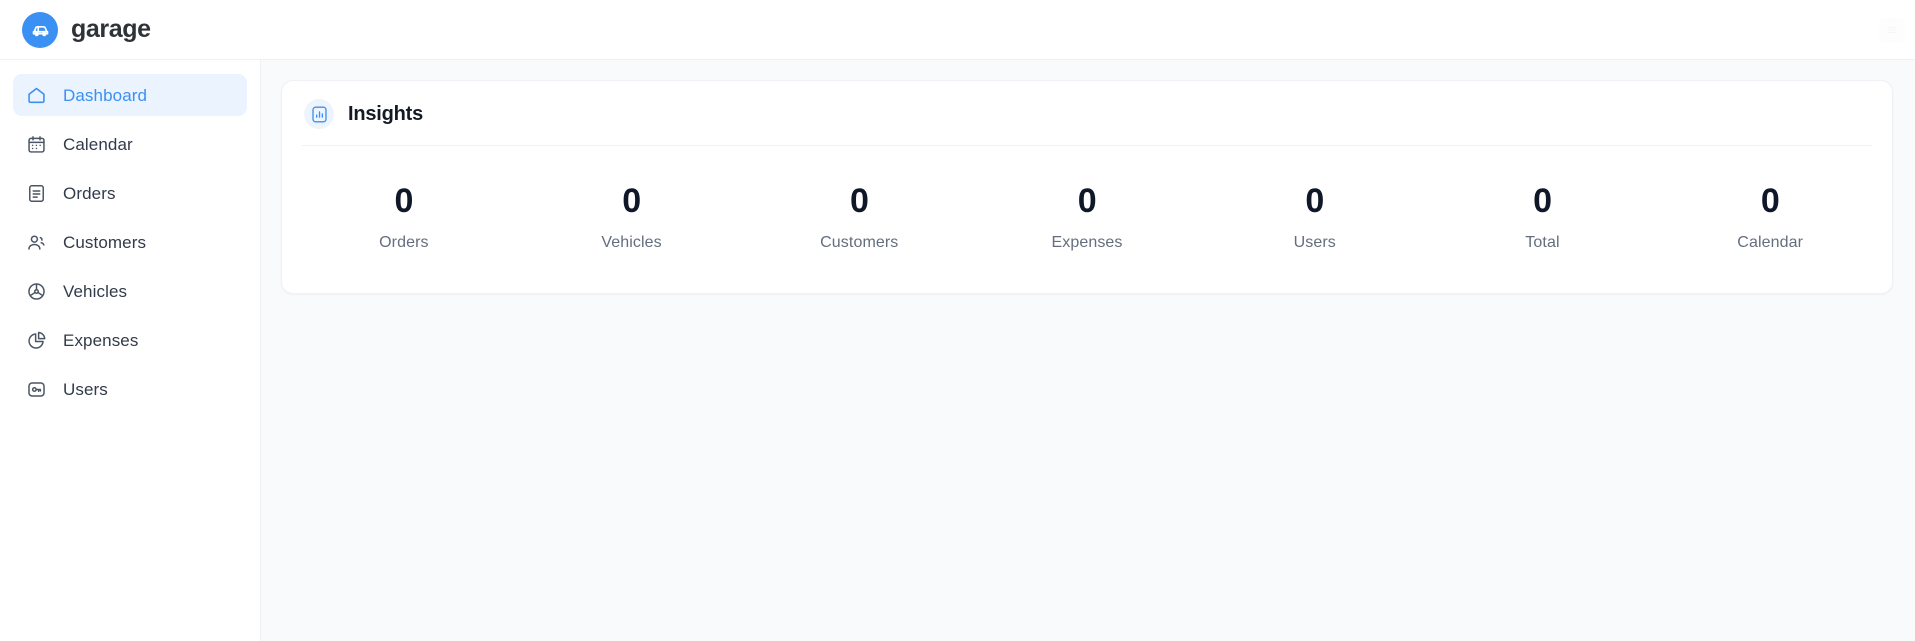 The height and width of the screenshot is (641, 1915). Describe the element at coordinates (105, 242) in the screenshot. I see `sidebar-item-label: Customers` at that location.